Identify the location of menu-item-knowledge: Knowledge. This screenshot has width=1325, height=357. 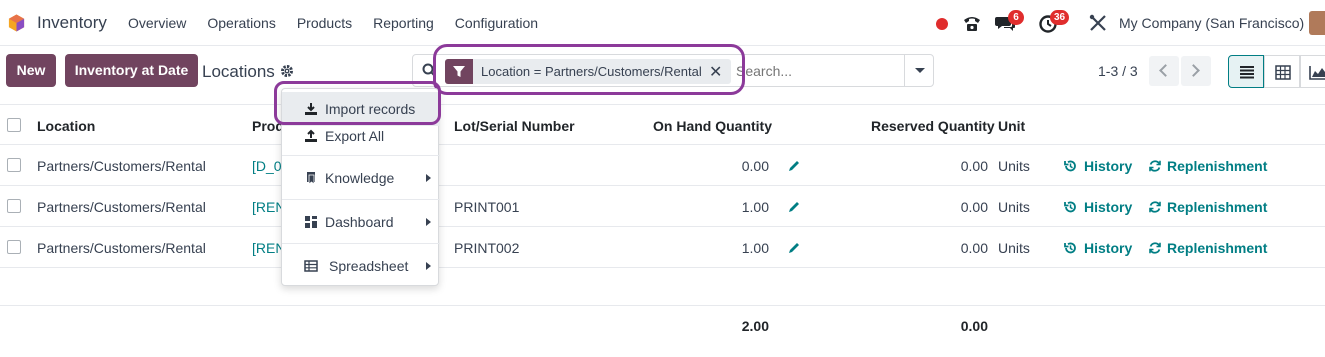
(361, 178).